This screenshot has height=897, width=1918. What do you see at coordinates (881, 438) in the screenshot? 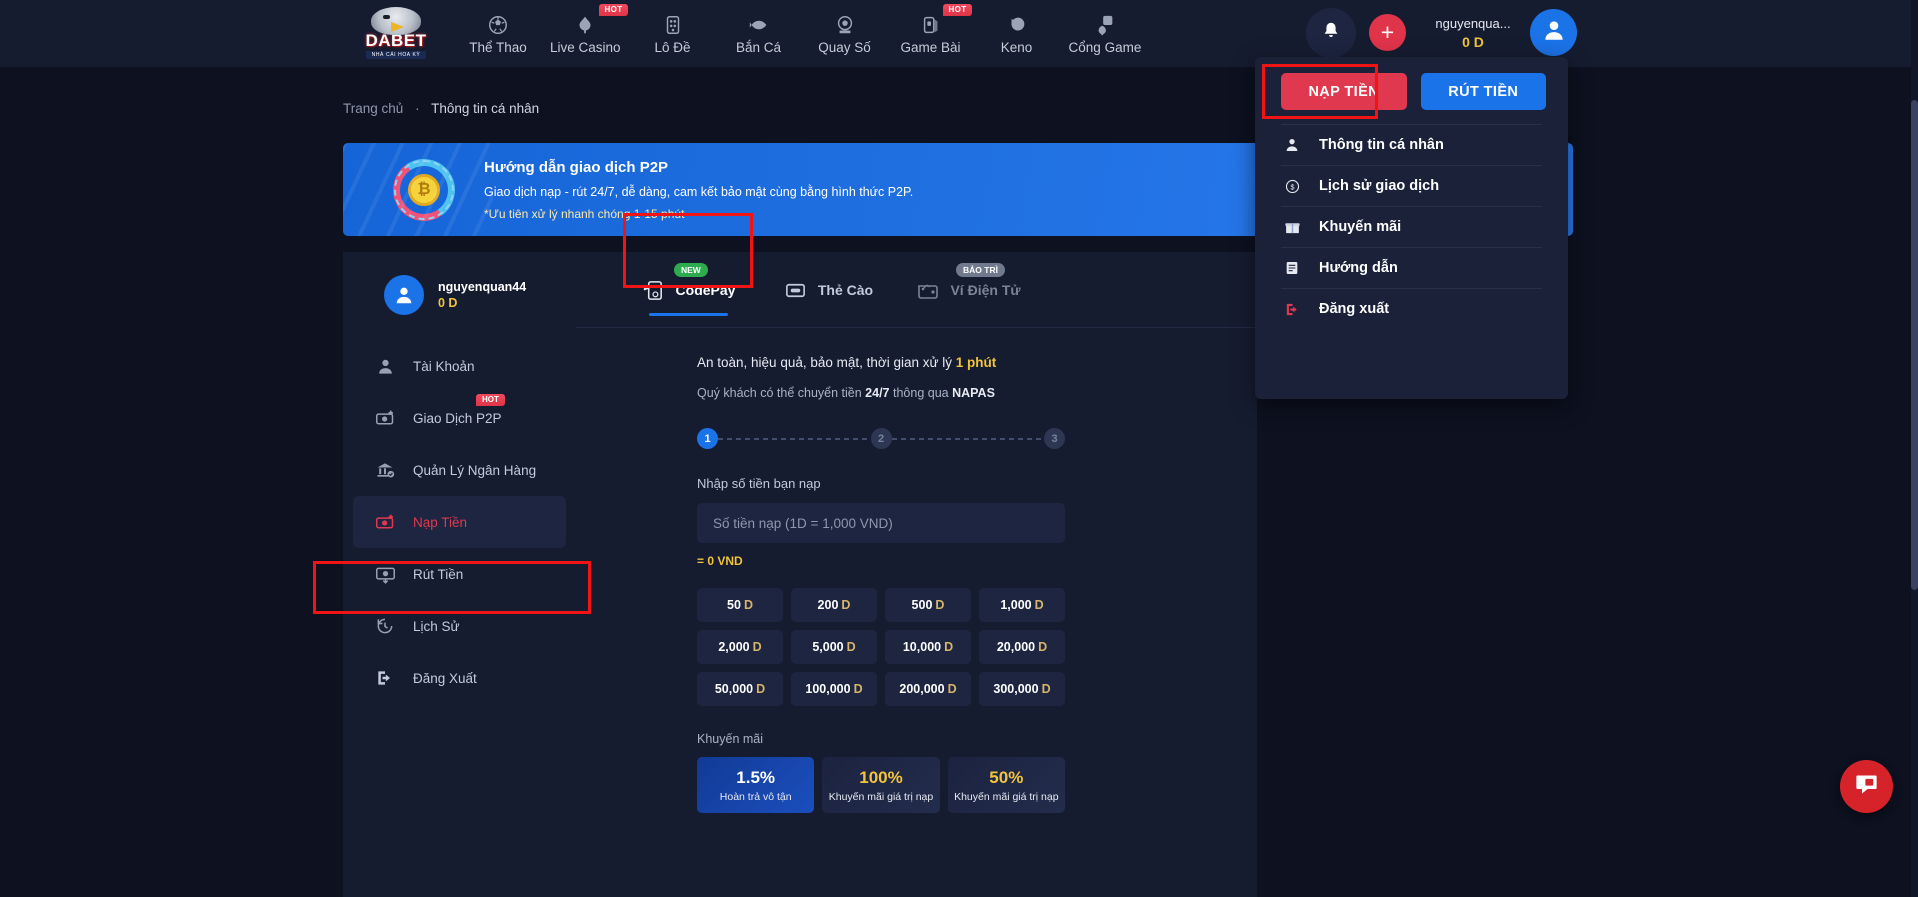
I see `step-indicator: 1 2 3` at bounding box center [881, 438].